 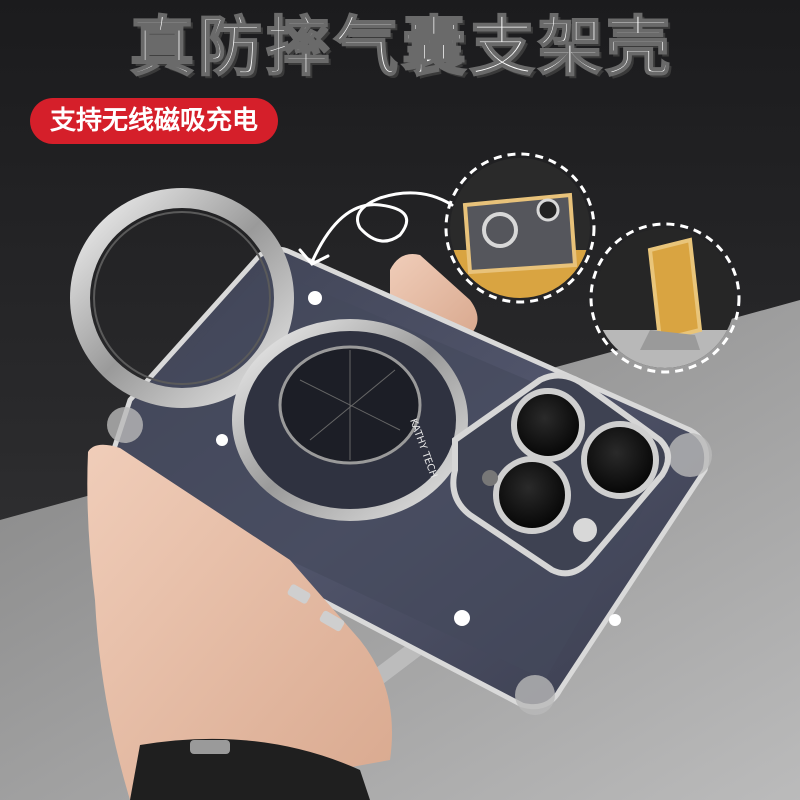 I want to click on camera-lens-bottom, so click(x=532, y=495).